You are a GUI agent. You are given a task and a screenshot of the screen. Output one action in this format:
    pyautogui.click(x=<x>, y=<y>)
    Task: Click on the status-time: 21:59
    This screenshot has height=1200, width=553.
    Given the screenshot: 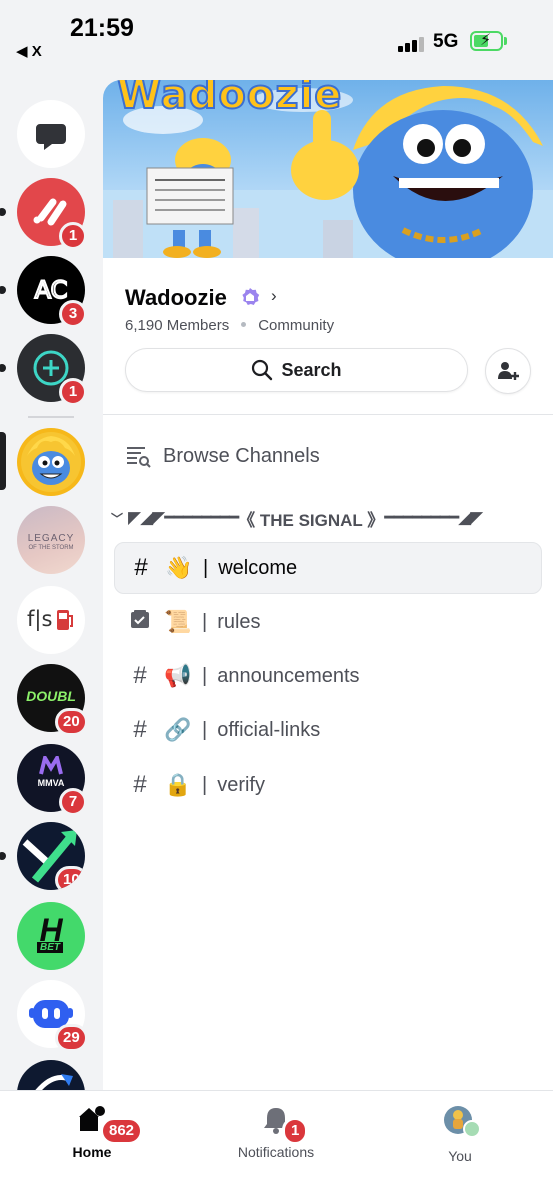 What is the action you would take?
    pyautogui.click(x=102, y=28)
    